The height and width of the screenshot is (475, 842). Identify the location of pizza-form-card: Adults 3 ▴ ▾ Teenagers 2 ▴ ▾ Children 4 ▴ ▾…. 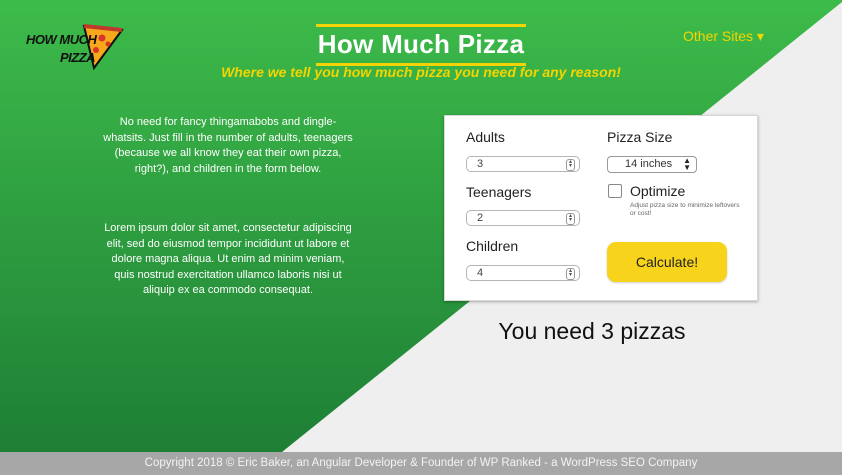
(601, 208).